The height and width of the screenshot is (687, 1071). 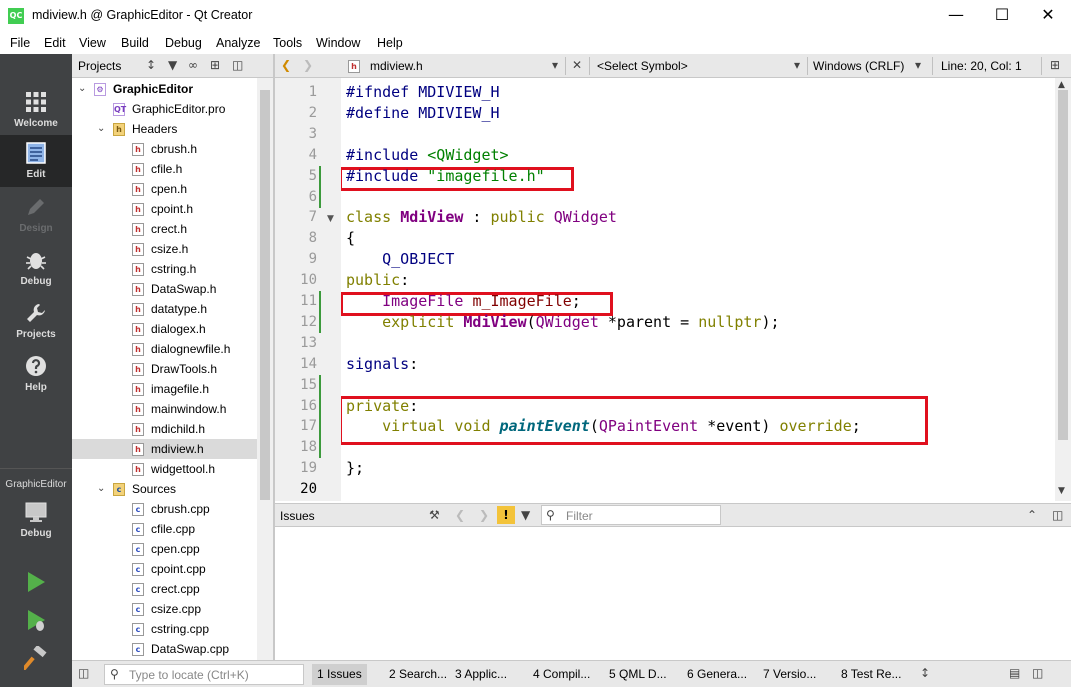 What do you see at coordinates (925, 673) in the screenshot?
I see `more-tabs-icon: ↕` at bounding box center [925, 673].